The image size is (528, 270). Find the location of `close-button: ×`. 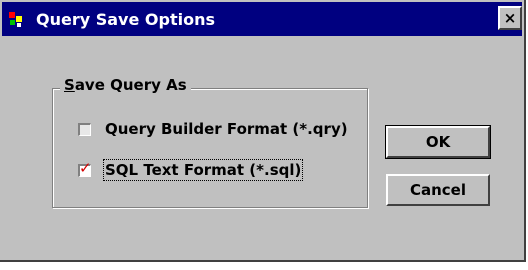

close-button: × is located at coordinates (510, 18).